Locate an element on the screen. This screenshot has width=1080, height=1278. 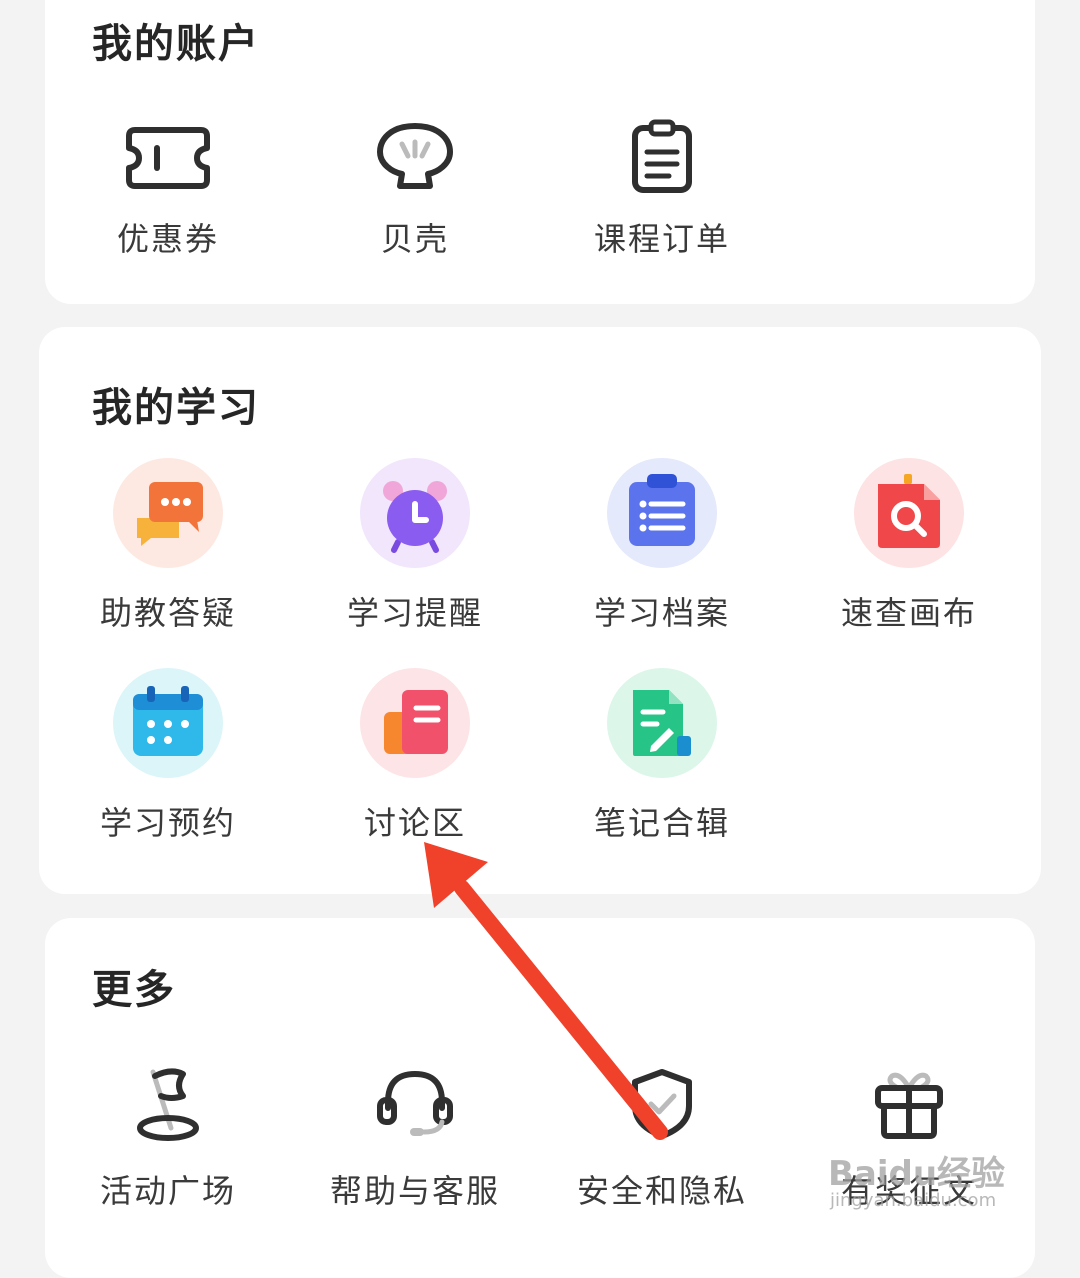
activity-plaza-label: 活动广场 is located at coordinates (167, 1191).